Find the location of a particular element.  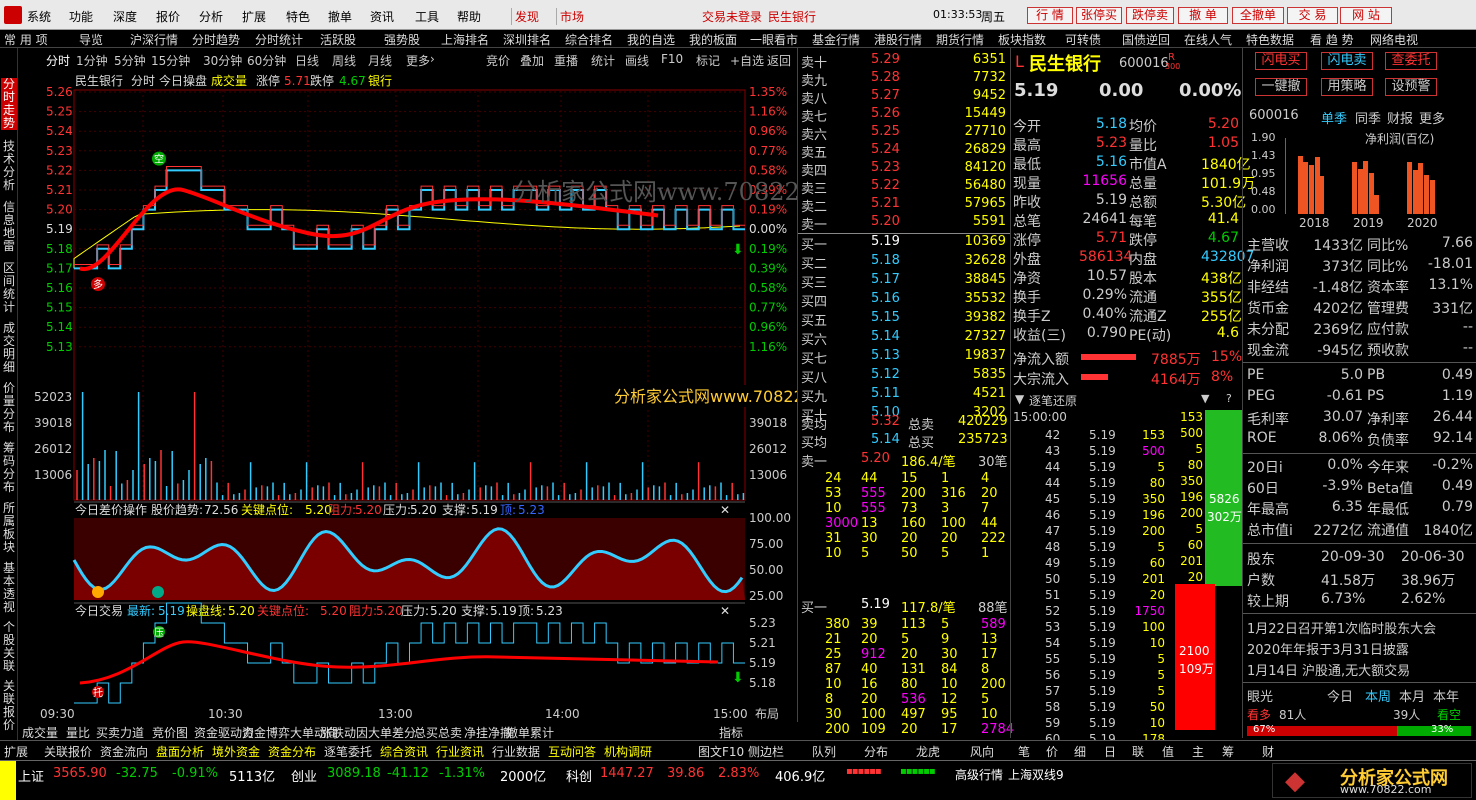

menu-market: 市场 is located at coordinates (570, 16).